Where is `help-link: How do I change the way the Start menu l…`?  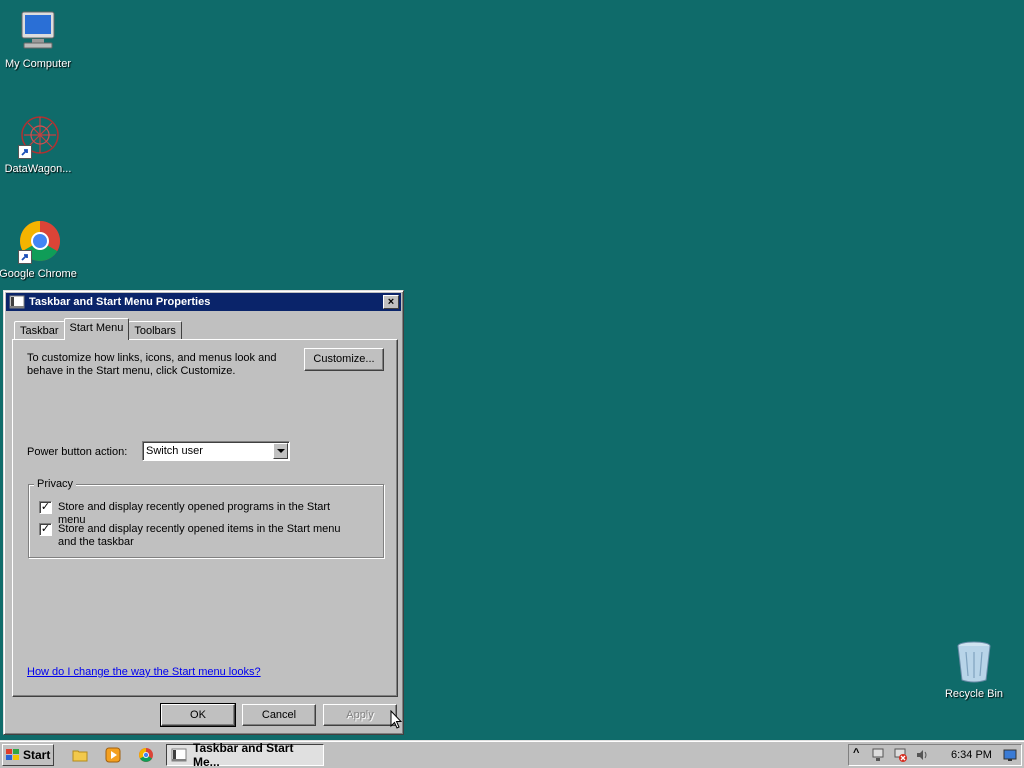 help-link: How do I change the way the Start menu l… is located at coordinates (144, 672).